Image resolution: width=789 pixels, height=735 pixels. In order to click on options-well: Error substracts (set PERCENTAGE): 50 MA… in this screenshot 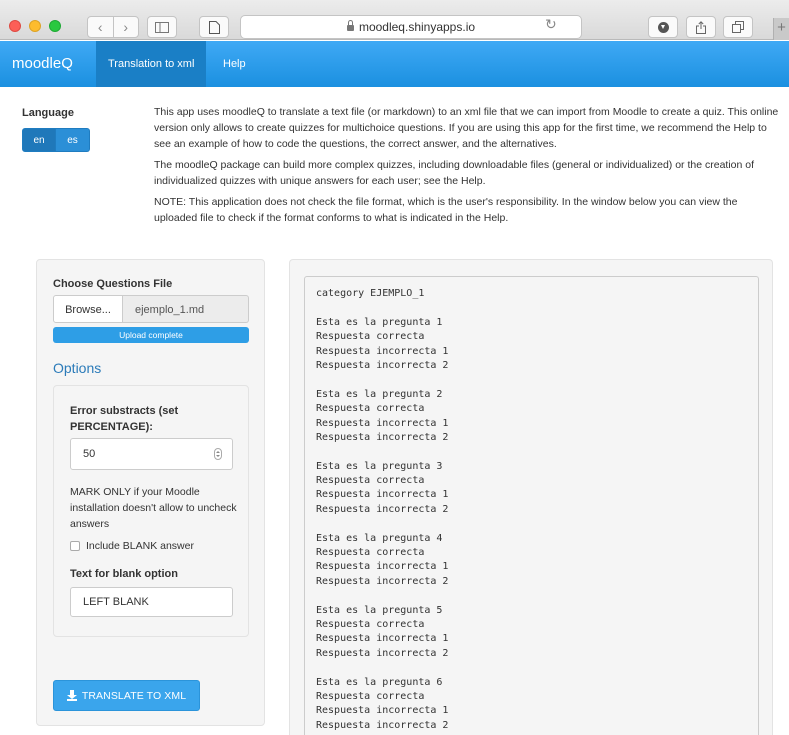, I will do `click(151, 511)`.